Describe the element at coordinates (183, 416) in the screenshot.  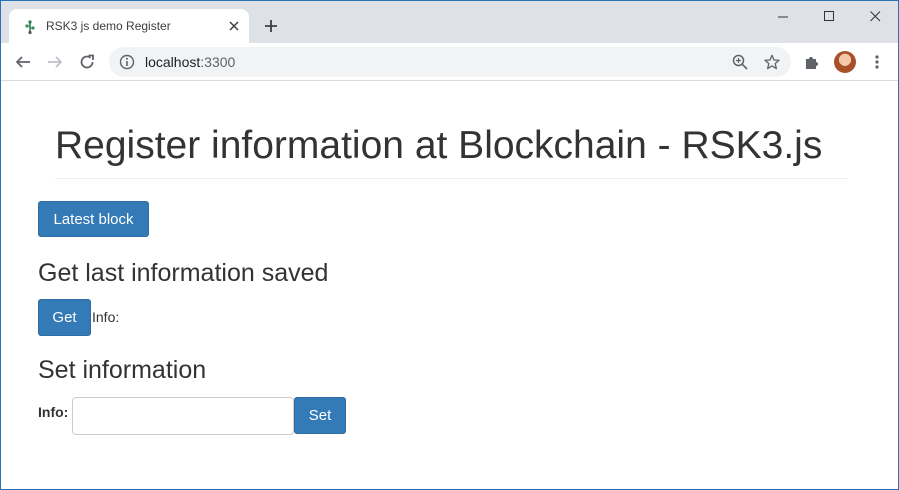
I see `set-info-input` at that location.